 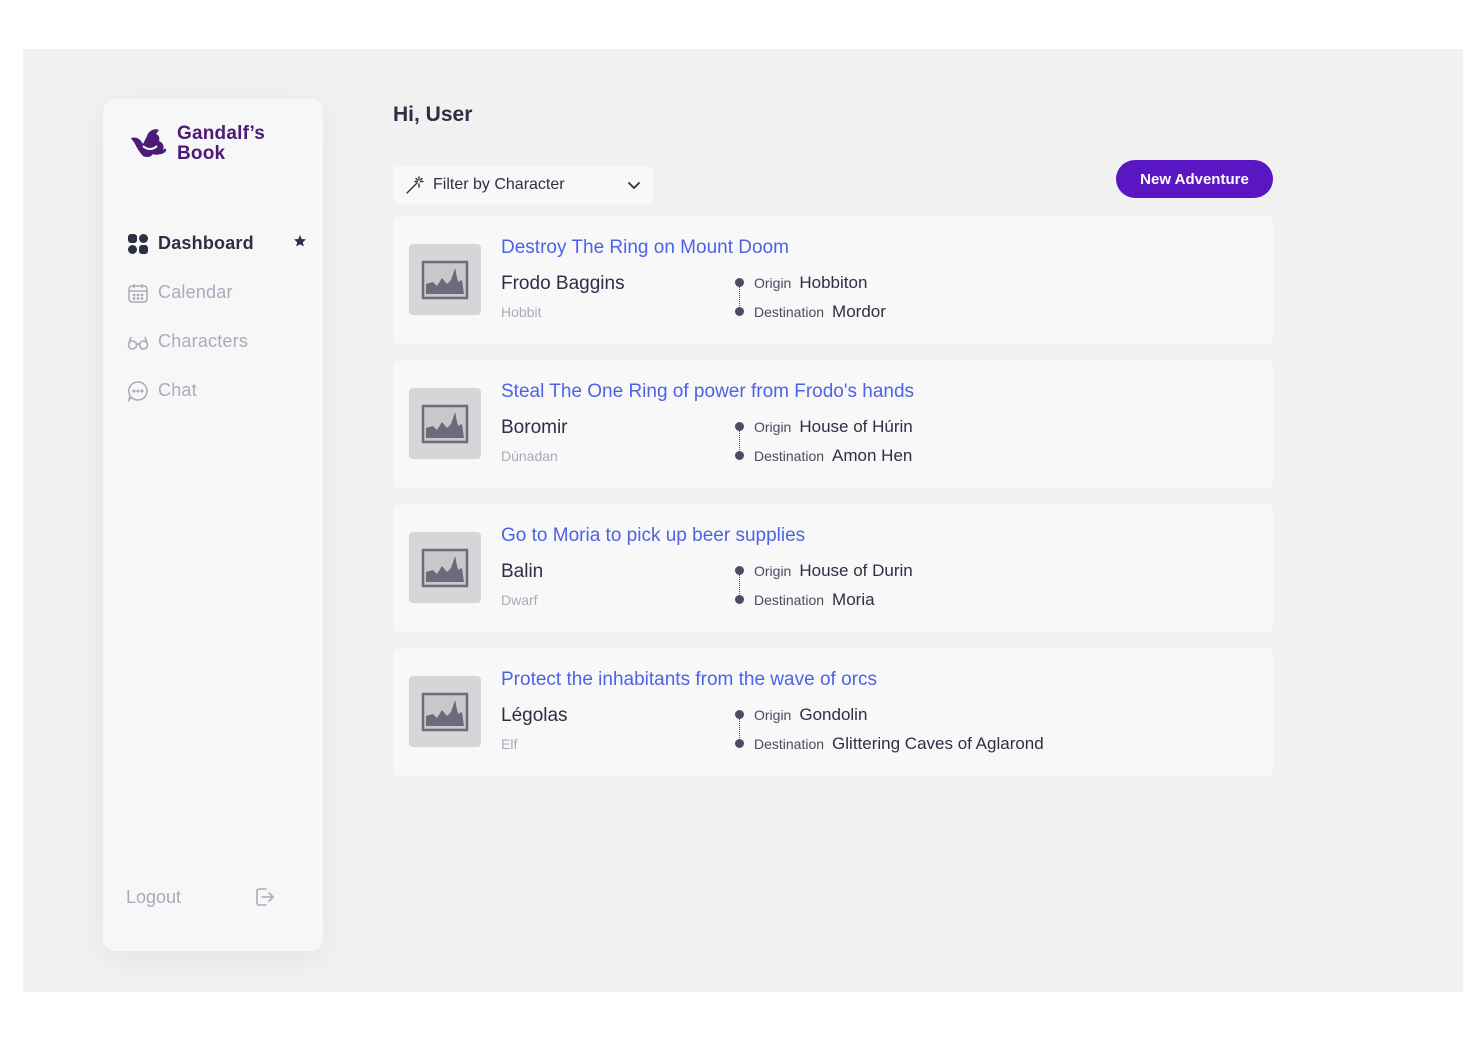 I want to click on chat-bubble-icon, so click(x=138, y=391).